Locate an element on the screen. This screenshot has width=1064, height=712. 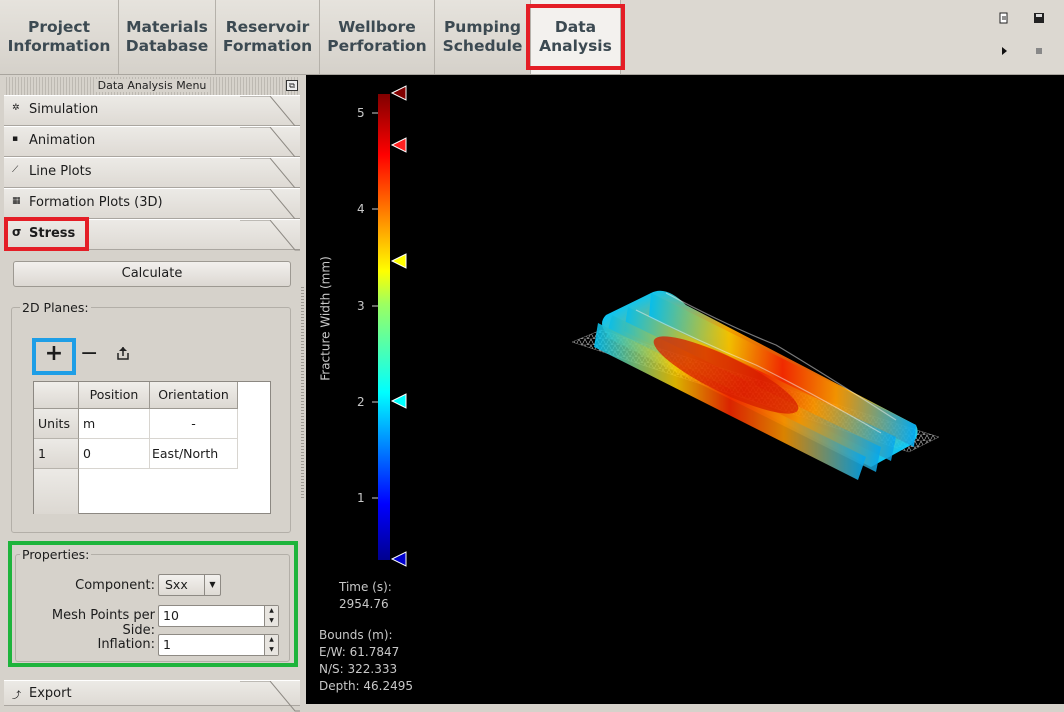
tab-label: Wellbore is located at coordinates (377, 27).